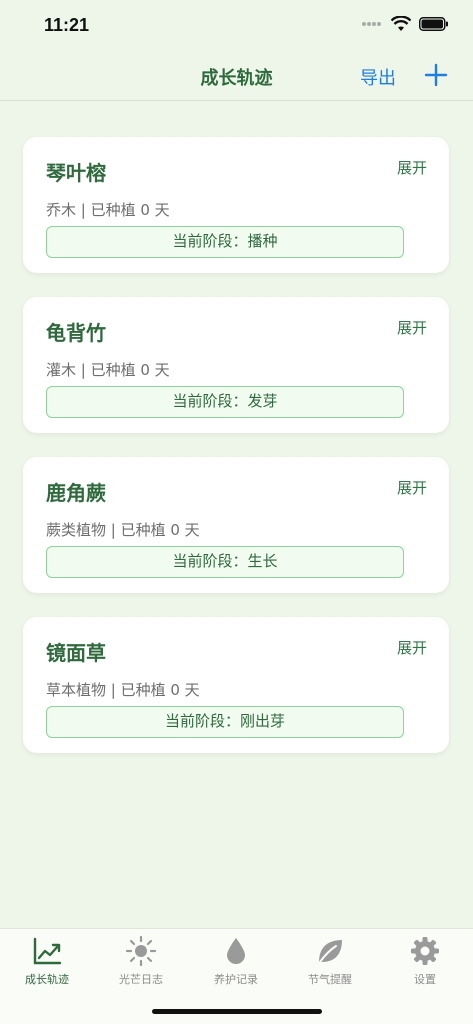 This screenshot has width=473, height=1024. What do you see at coordinates (141, 951) in the screenshot?
I see `sun-icon` at bounding box center [141, 951].